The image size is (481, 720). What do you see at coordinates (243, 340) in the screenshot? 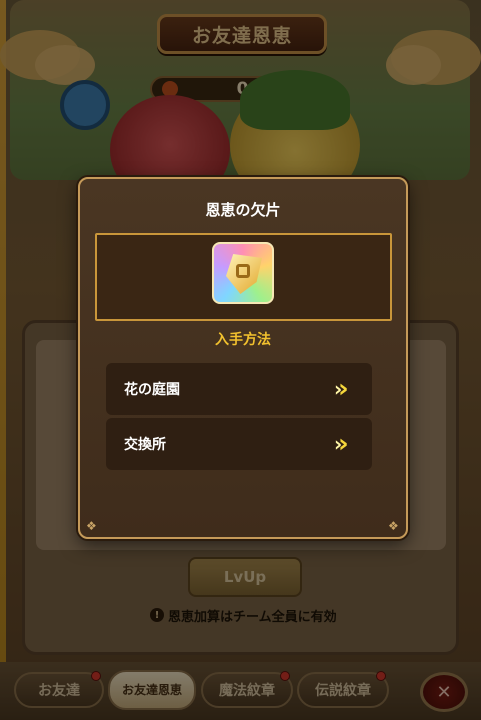
I see `acquire-heading: 入手方法` at bounding box center [243, 340].